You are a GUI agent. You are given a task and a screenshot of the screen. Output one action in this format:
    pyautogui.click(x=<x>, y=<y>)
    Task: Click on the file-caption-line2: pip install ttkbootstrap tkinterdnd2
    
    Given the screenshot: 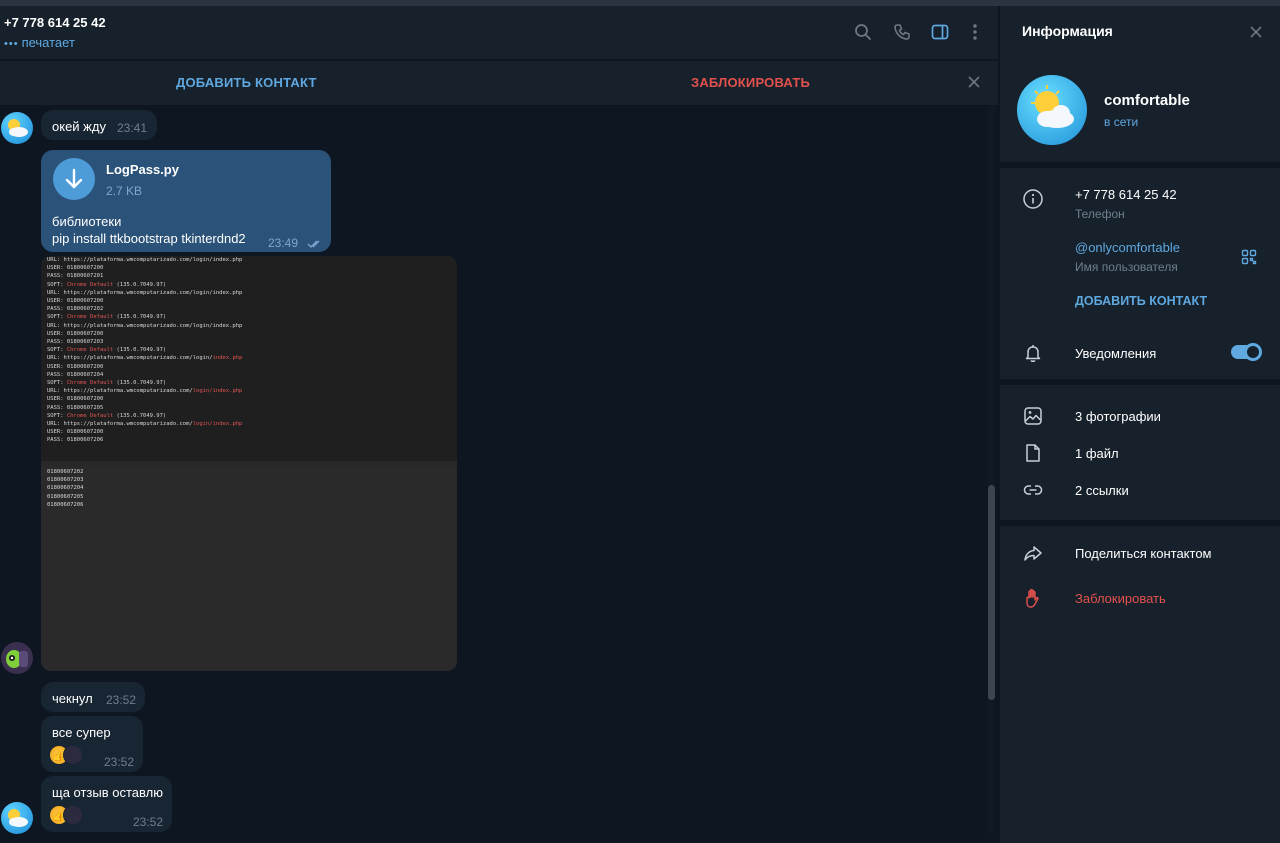 What is the action you would take?
    pyautogui.click(x=149, y=238)
    